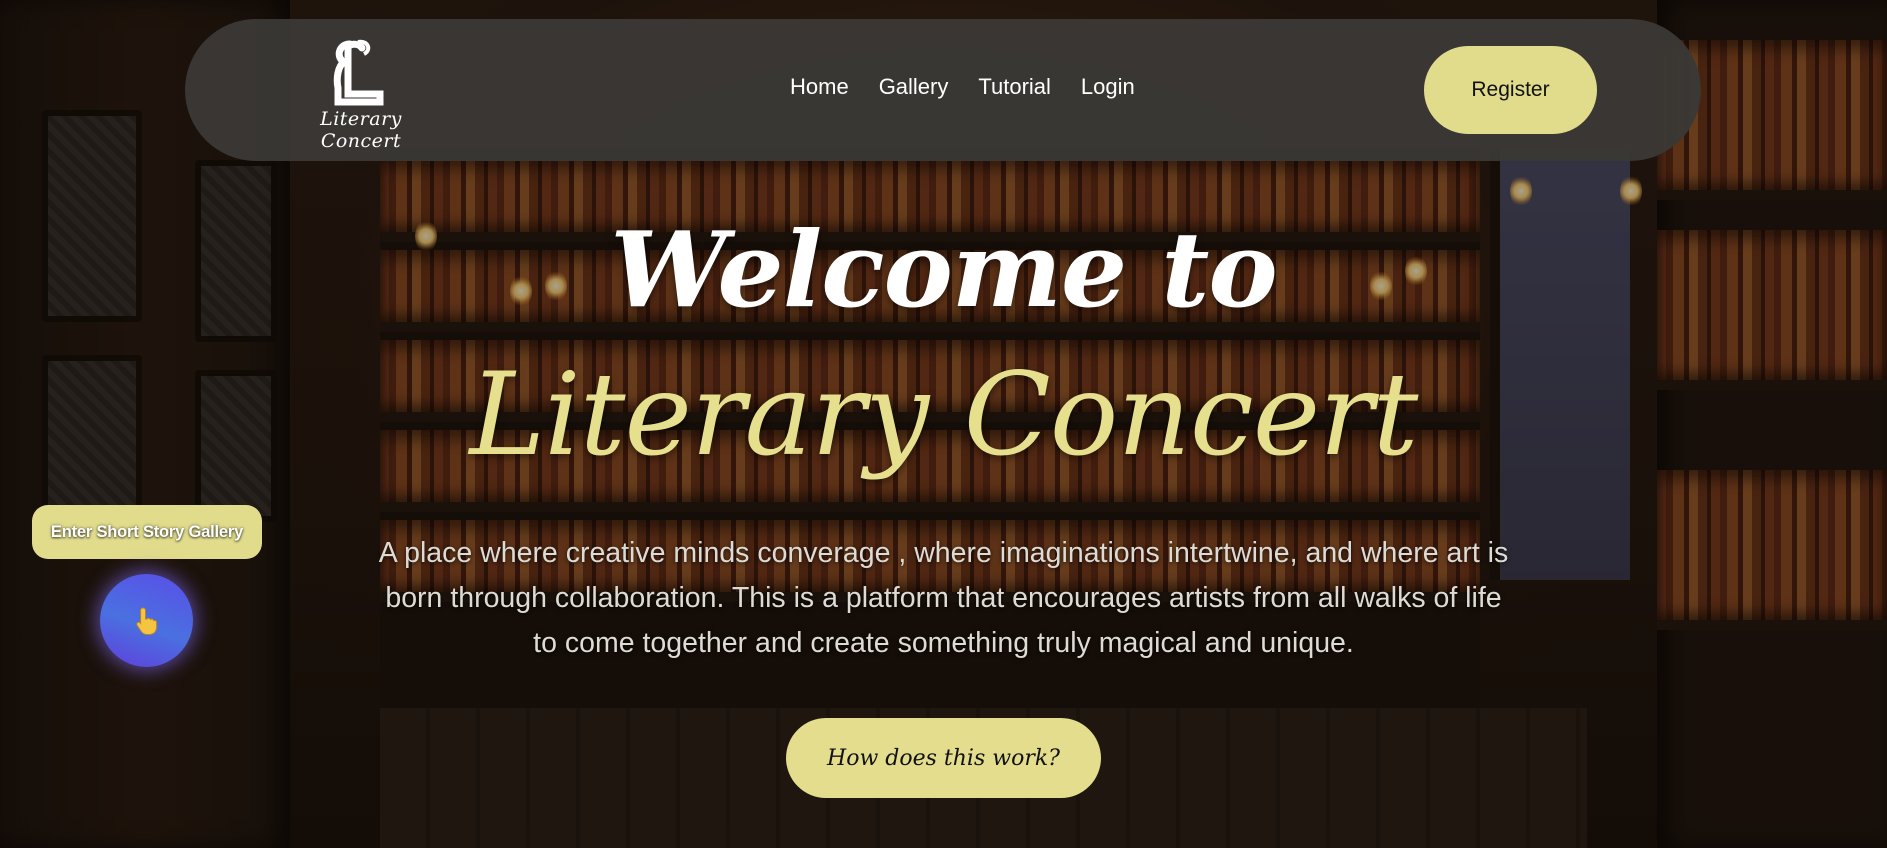 Image resolution: width=1887 pixels, height=848 pixels. What do you see at coordinates (944, 414) in the screenshot?
I see `hero-title-line2: Literary Concert` at bounding box center [944, 414].